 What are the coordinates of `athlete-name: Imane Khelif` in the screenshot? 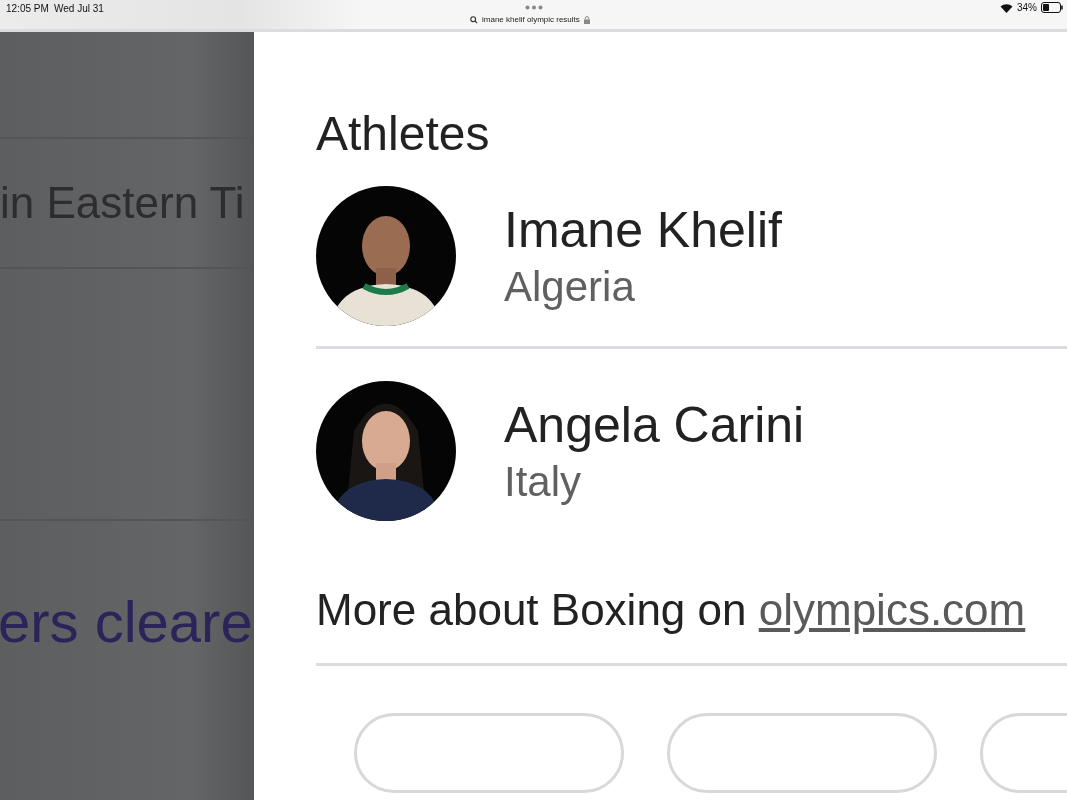 It's located at (643, 230).